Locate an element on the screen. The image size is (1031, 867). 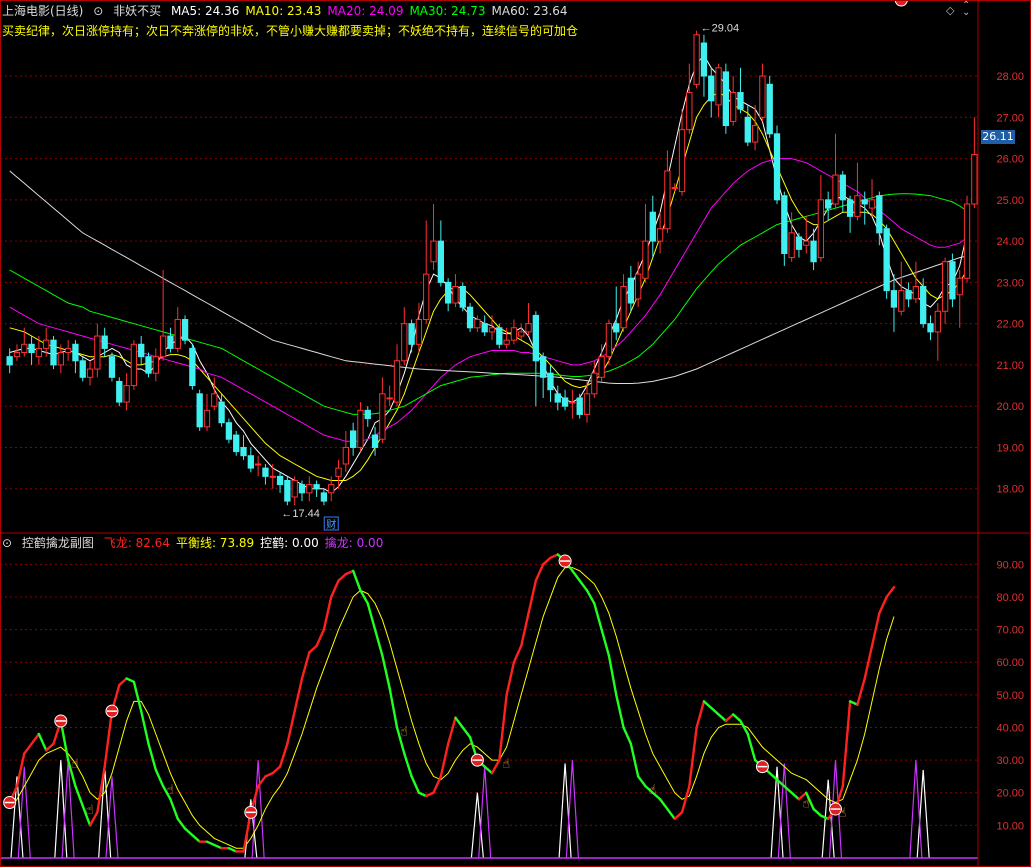
last-price-tag: 26.11 is located at coordinates (998, 137).